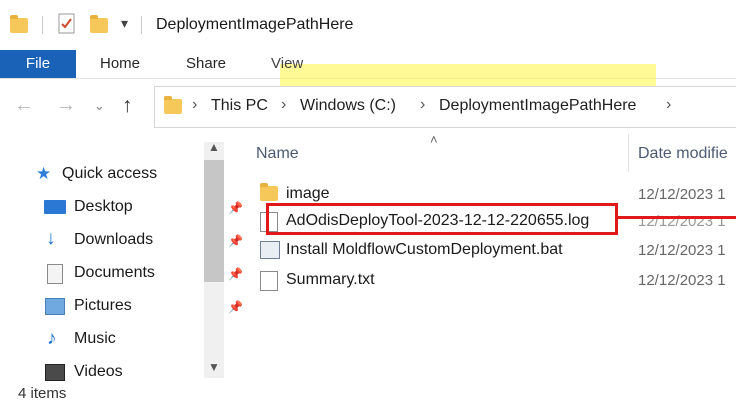  What do you see at coordinates (38, 64) in the screenshot?
I see `tab-file: File` at bounding box center [38, 64].